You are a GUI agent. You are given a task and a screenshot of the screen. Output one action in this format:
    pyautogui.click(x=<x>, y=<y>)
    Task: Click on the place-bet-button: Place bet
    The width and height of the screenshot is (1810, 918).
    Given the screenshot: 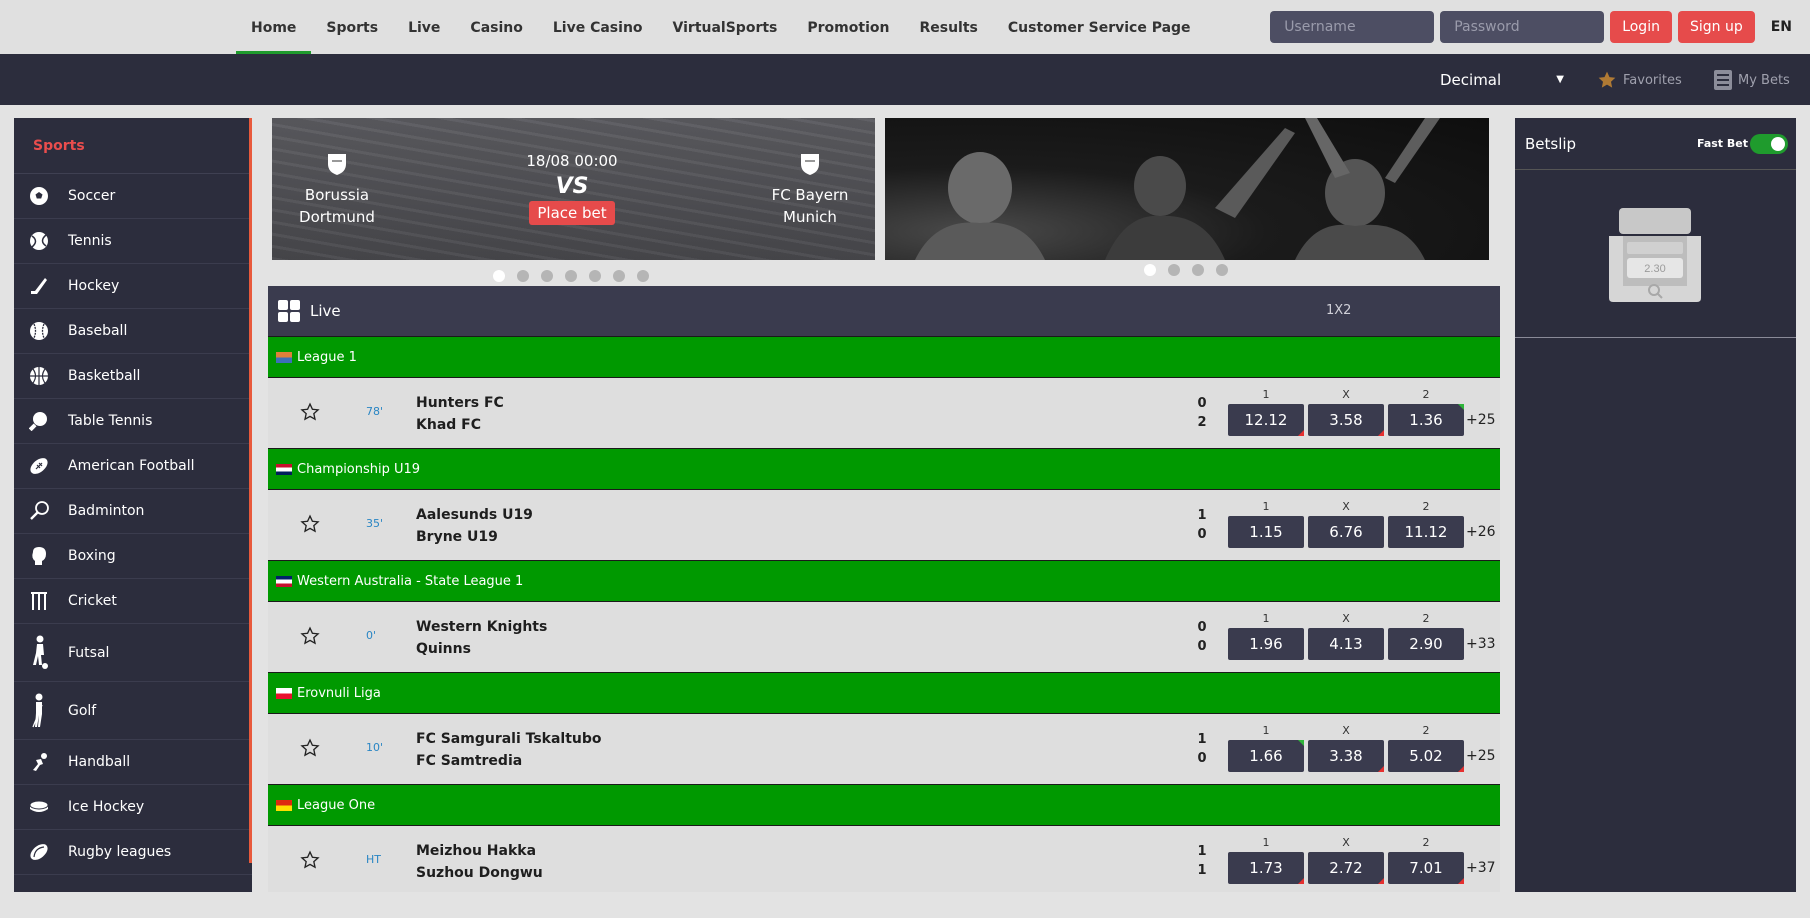 What is the action you would take?
    pyautogui.click(x=572, y=213)
    